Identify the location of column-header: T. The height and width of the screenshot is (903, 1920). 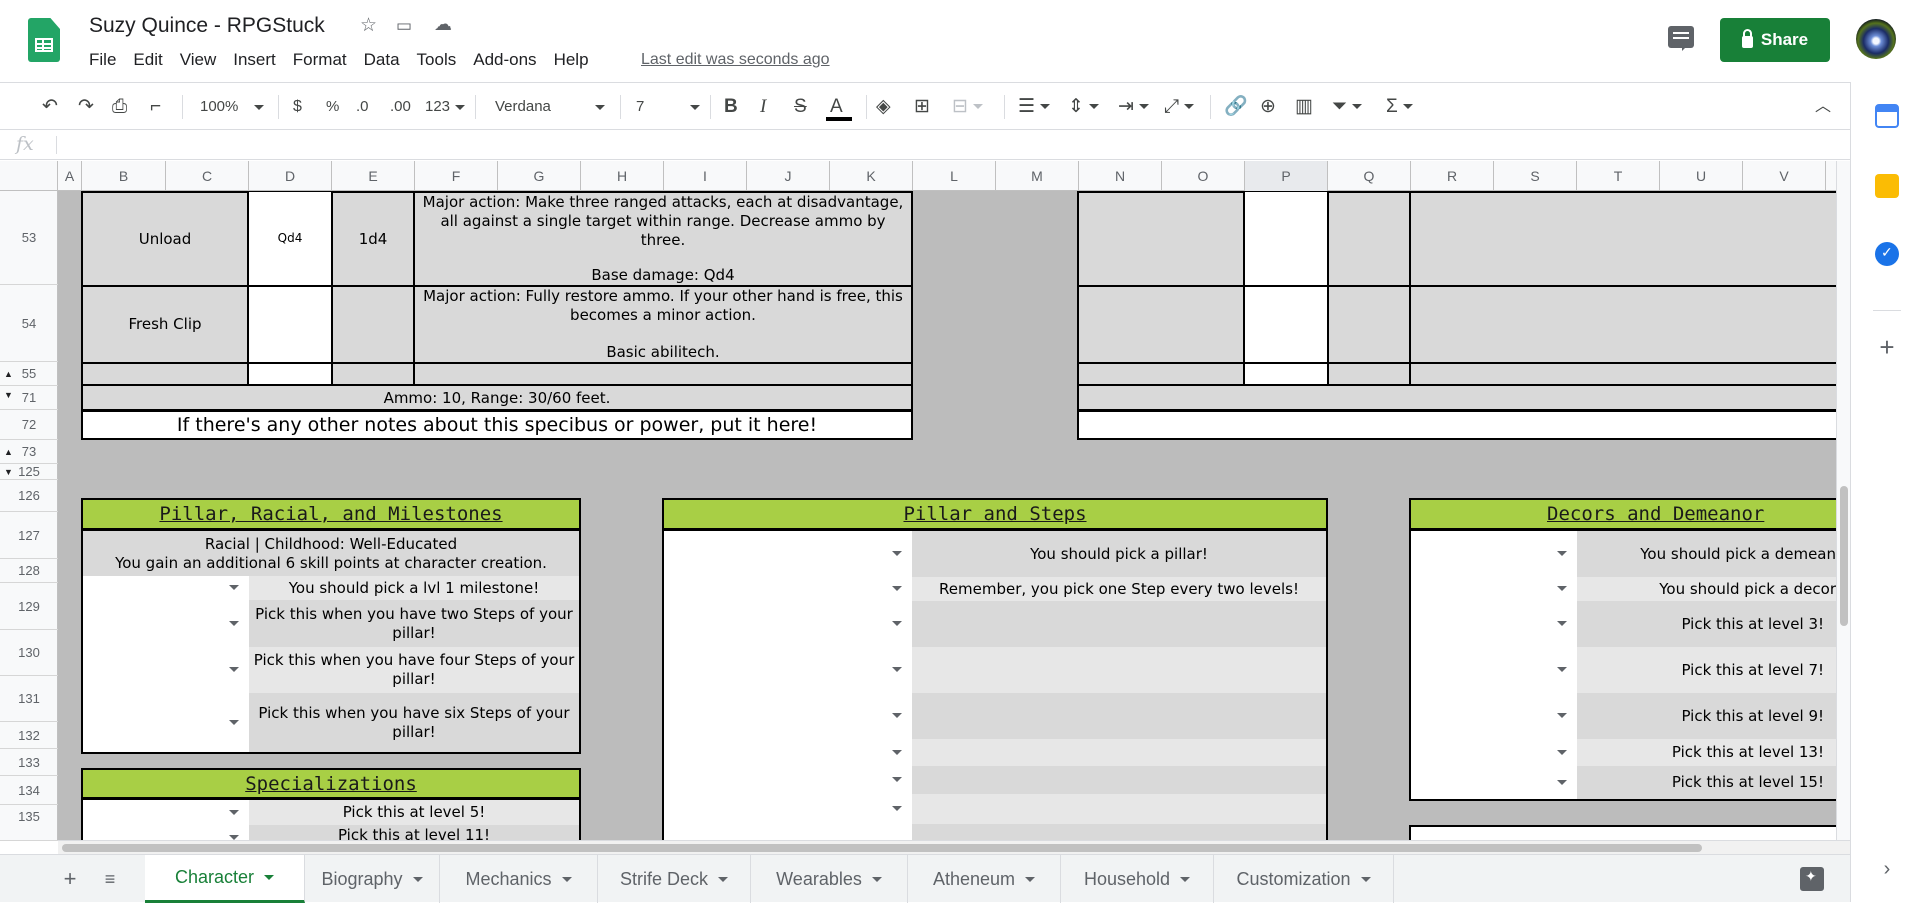
(1618, 176).